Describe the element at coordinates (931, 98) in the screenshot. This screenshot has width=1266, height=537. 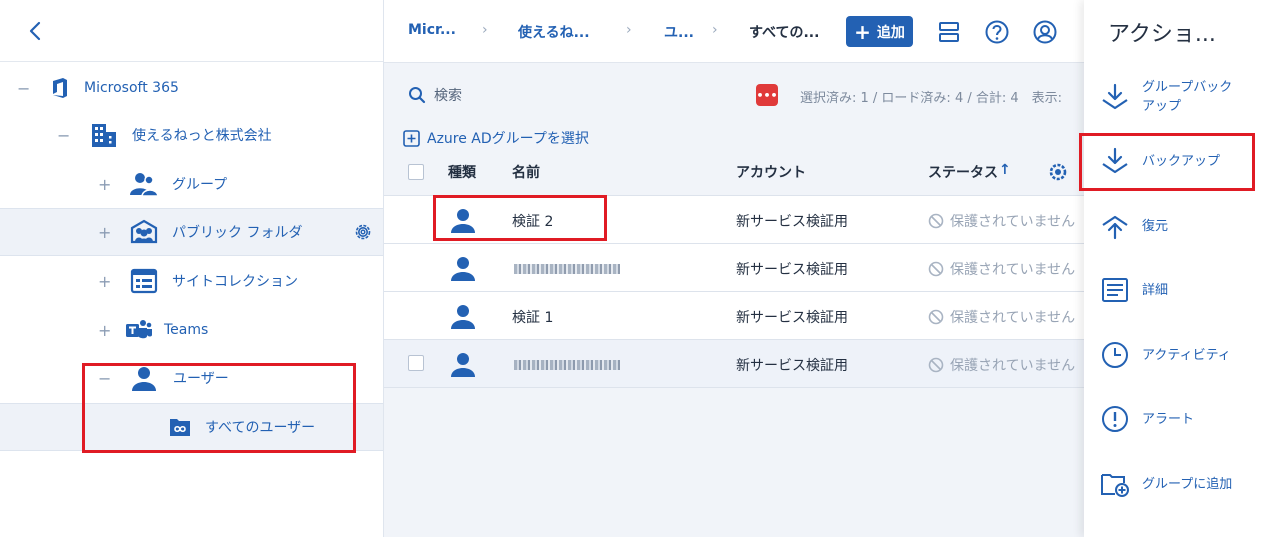
I see `selection-status: 選択済み: 1 / ロード済み: 4 / 合計: 4 表示:` at that location.